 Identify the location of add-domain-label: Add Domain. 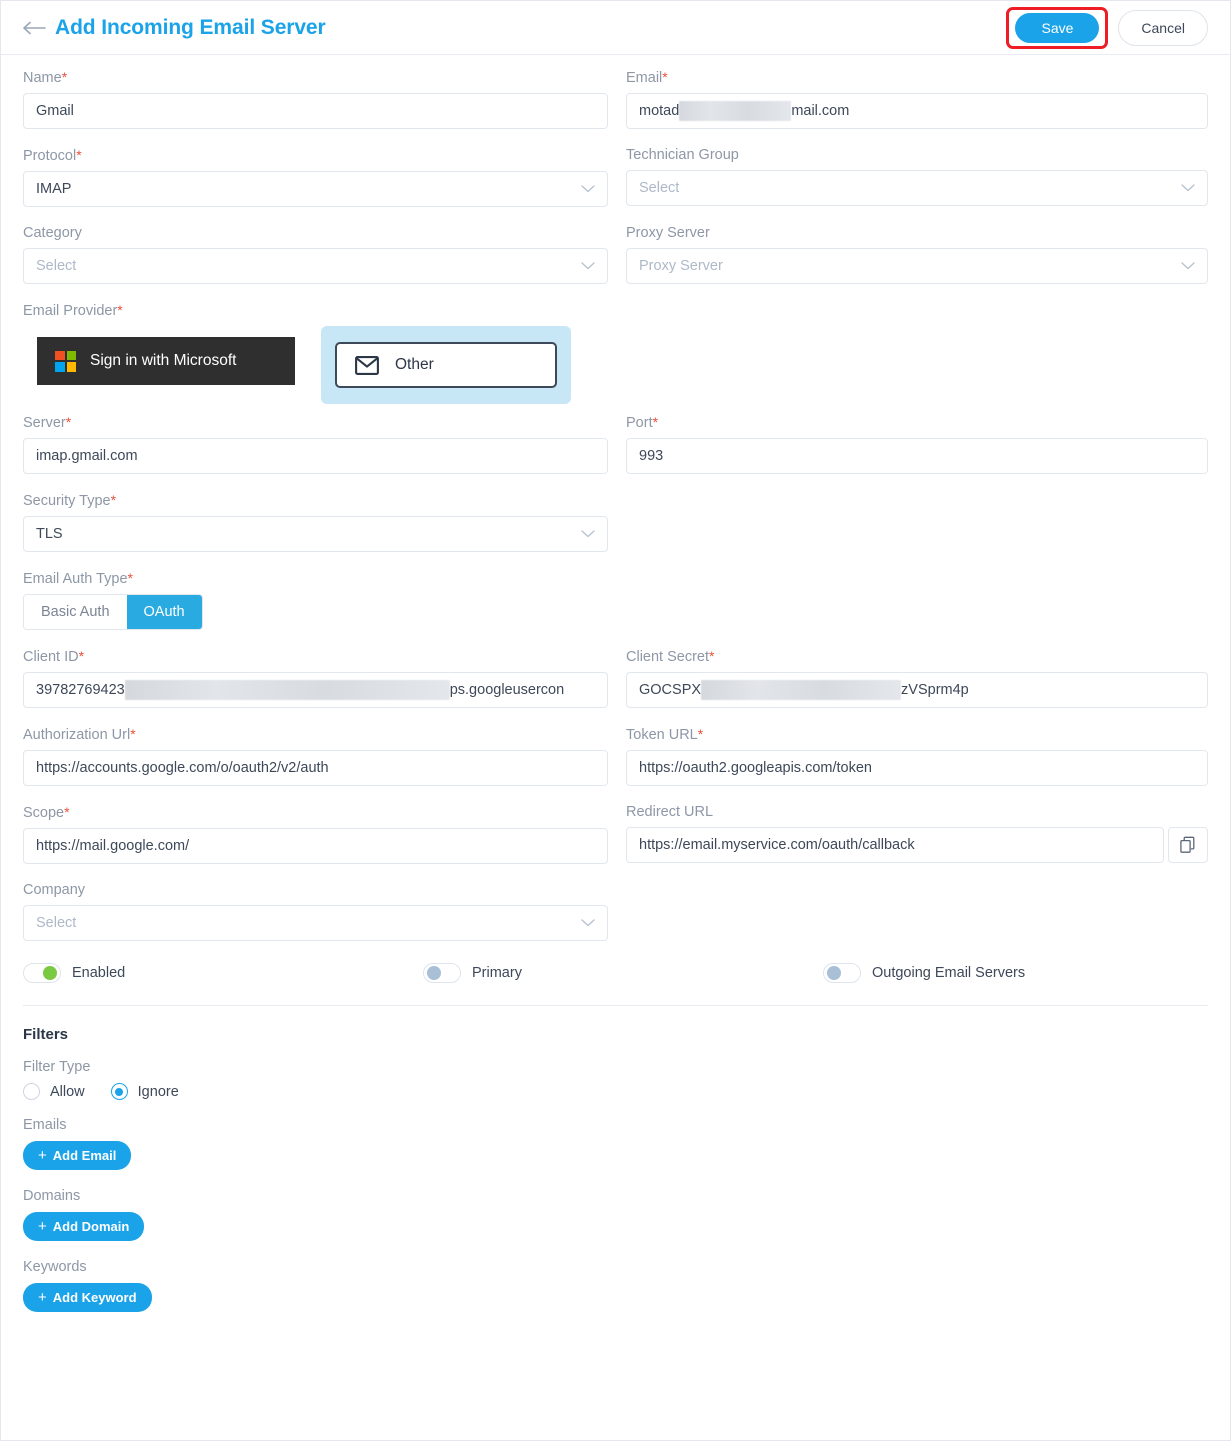
(91, 1226).